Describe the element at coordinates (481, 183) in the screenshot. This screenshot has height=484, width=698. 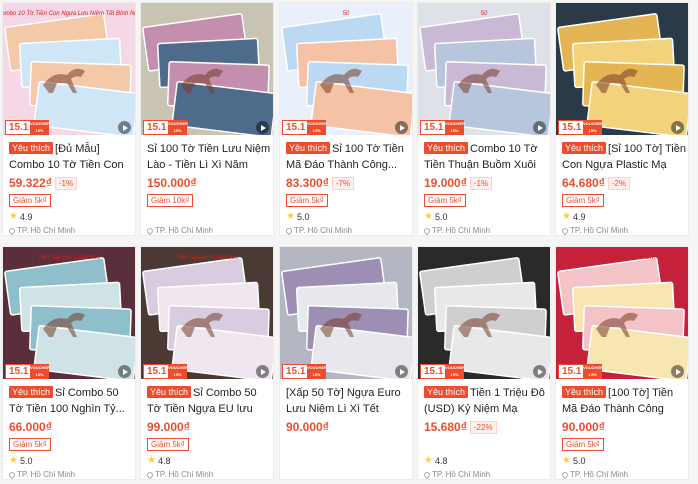
I see `discount-badge: -1%` at that location.